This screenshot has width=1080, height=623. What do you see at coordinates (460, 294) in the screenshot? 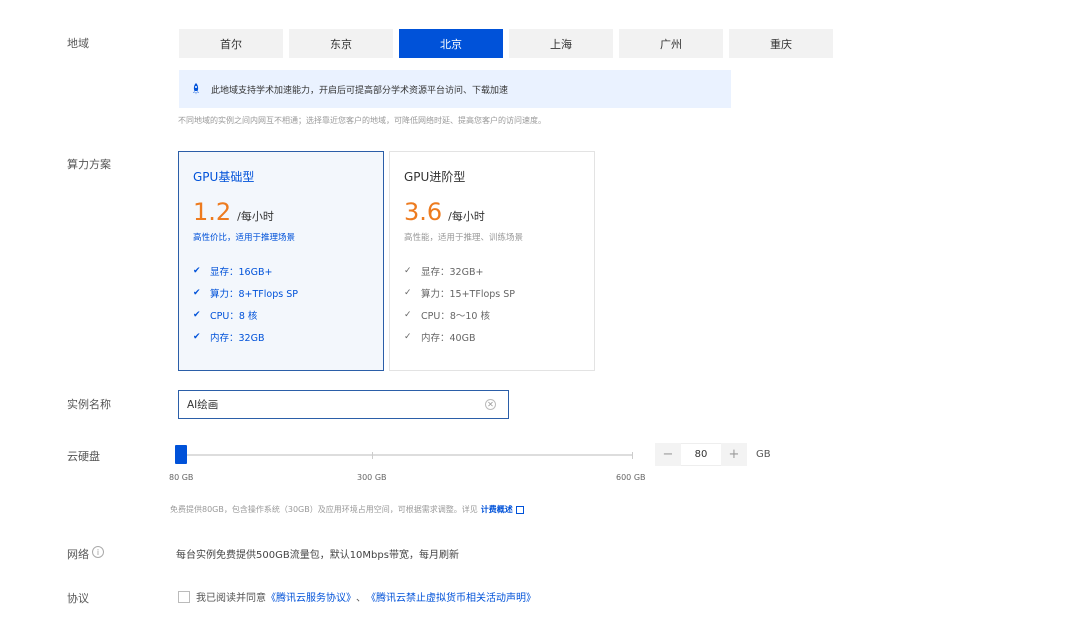
I see `spec-item: ✓ 算力：15+TFlops SP` at bounding box center [460, 294].